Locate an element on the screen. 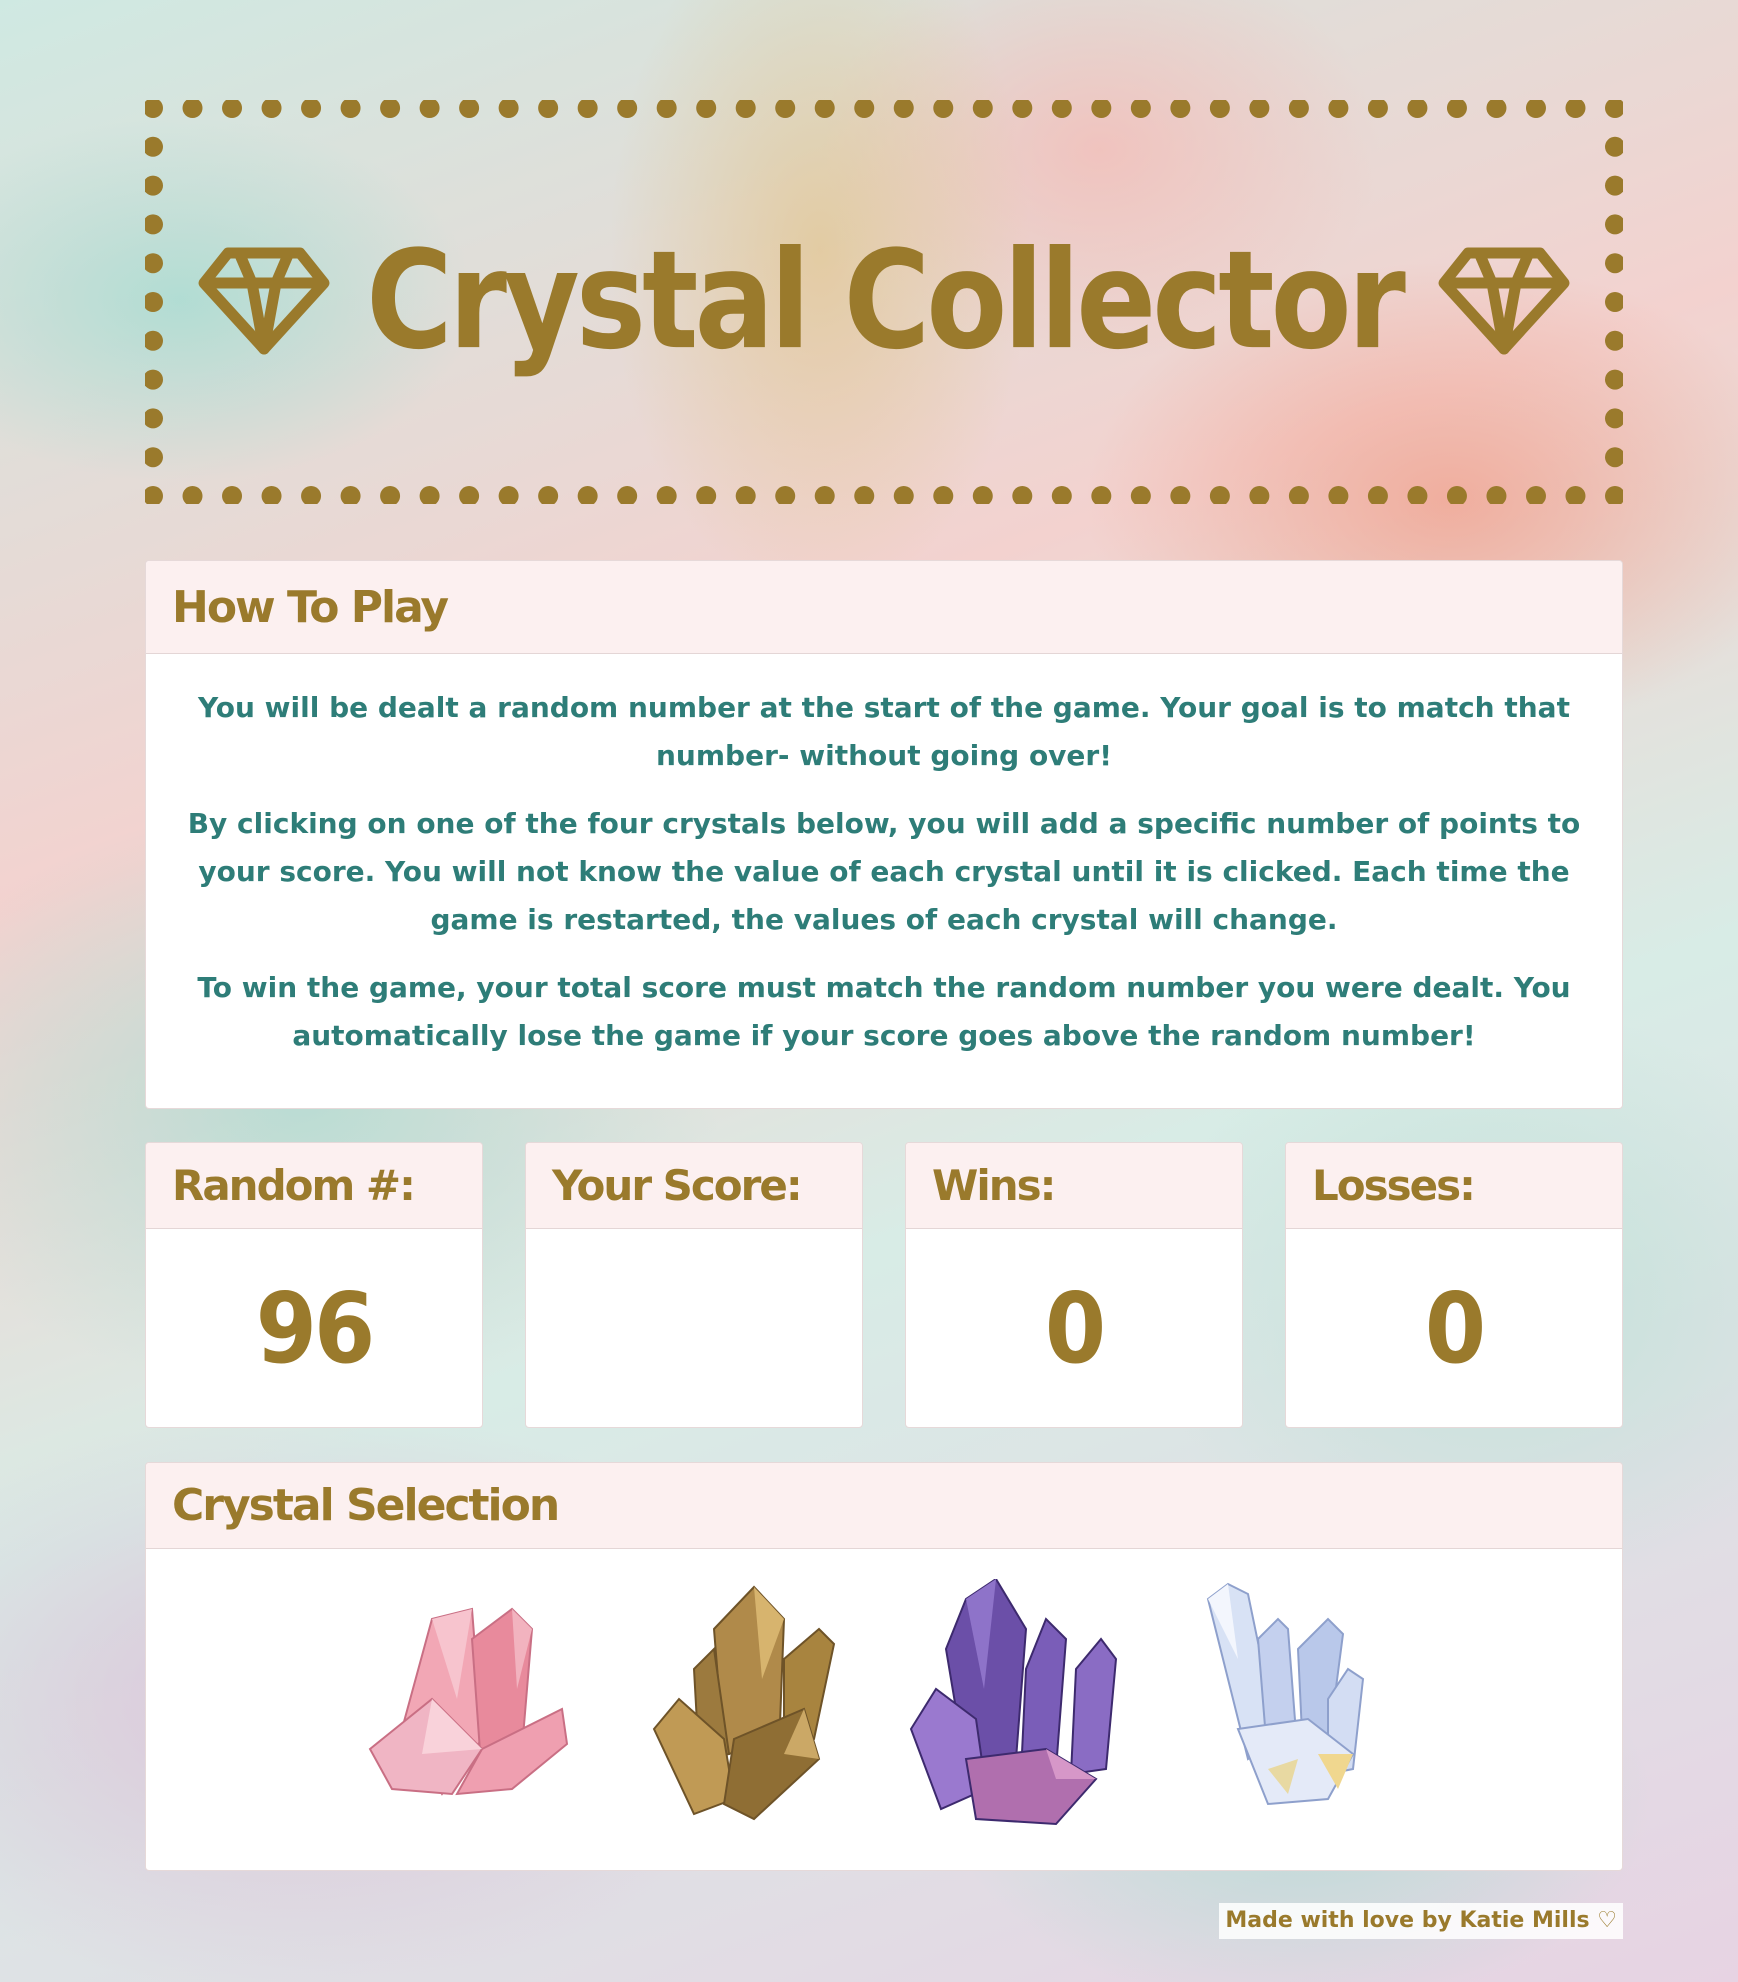  losses-label: Losses: is located at coordinates (1454, 1186).